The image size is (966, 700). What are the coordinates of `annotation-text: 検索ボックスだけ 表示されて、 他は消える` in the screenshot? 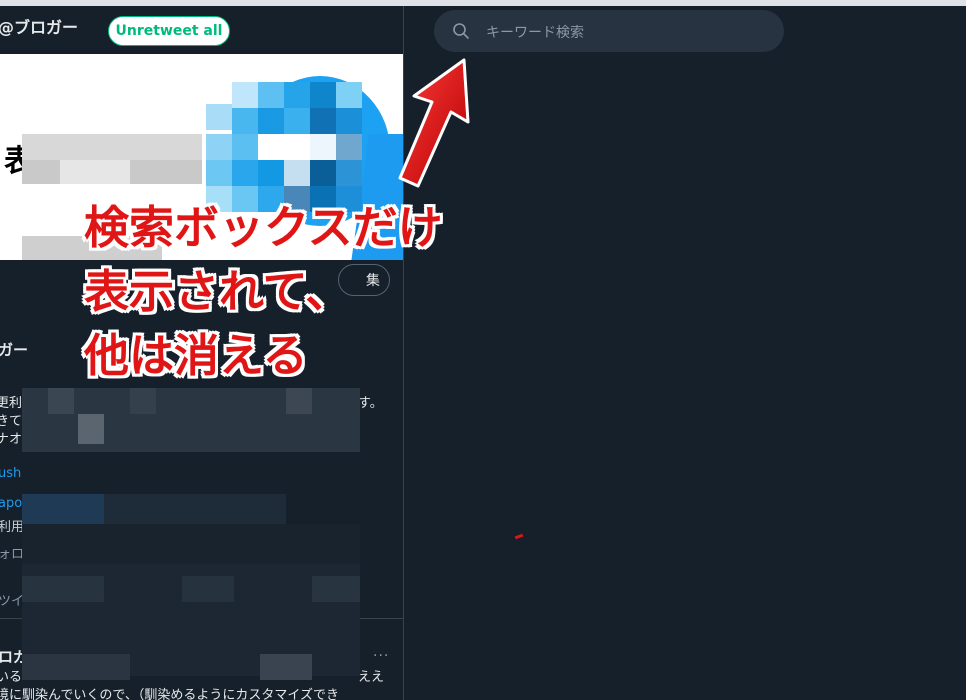 It's located at (263, 292).